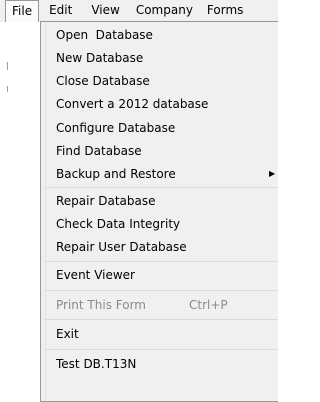 This screenshot has width=320, height=402. What do you see at coordinates (116, 128) in the screenshot?
I see `menu-item-label: Configure Database` at bounding box center [116, 128].